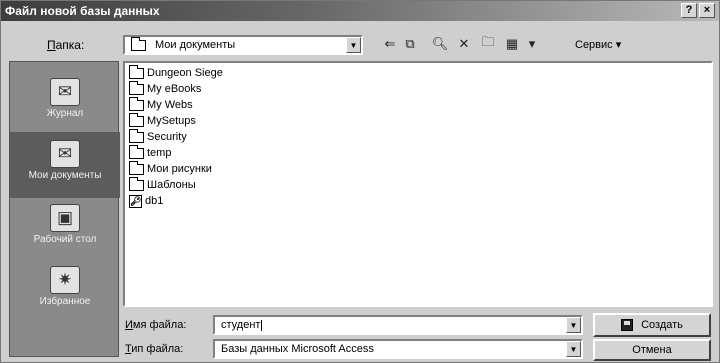 The width and height of the screenshot is (720, 363). Describe the element at coordinates (65, 154) in the screenshot. I see `my-documents-icon: ✉` at that location.